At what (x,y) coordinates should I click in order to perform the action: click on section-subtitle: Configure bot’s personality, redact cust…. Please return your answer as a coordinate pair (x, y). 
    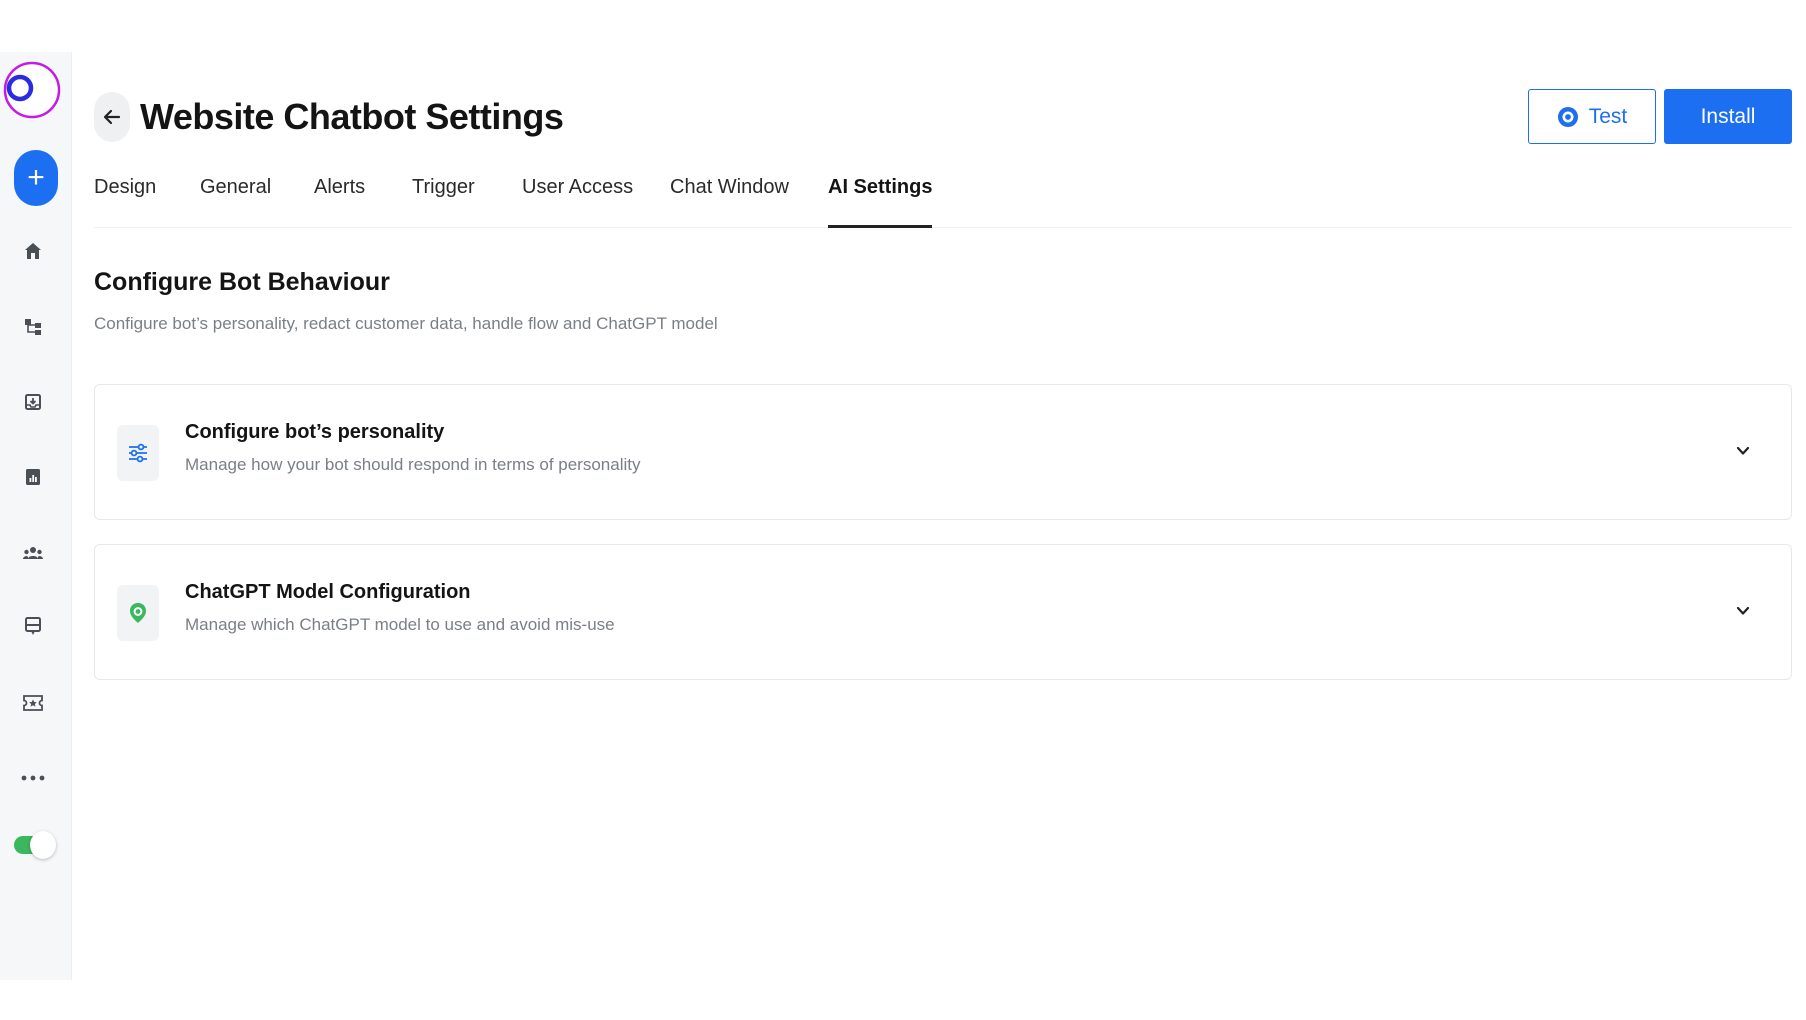
    Looking at the image, I should click on (406, 323).